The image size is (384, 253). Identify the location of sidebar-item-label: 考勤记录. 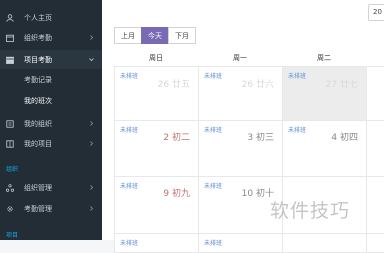
(38, 79).